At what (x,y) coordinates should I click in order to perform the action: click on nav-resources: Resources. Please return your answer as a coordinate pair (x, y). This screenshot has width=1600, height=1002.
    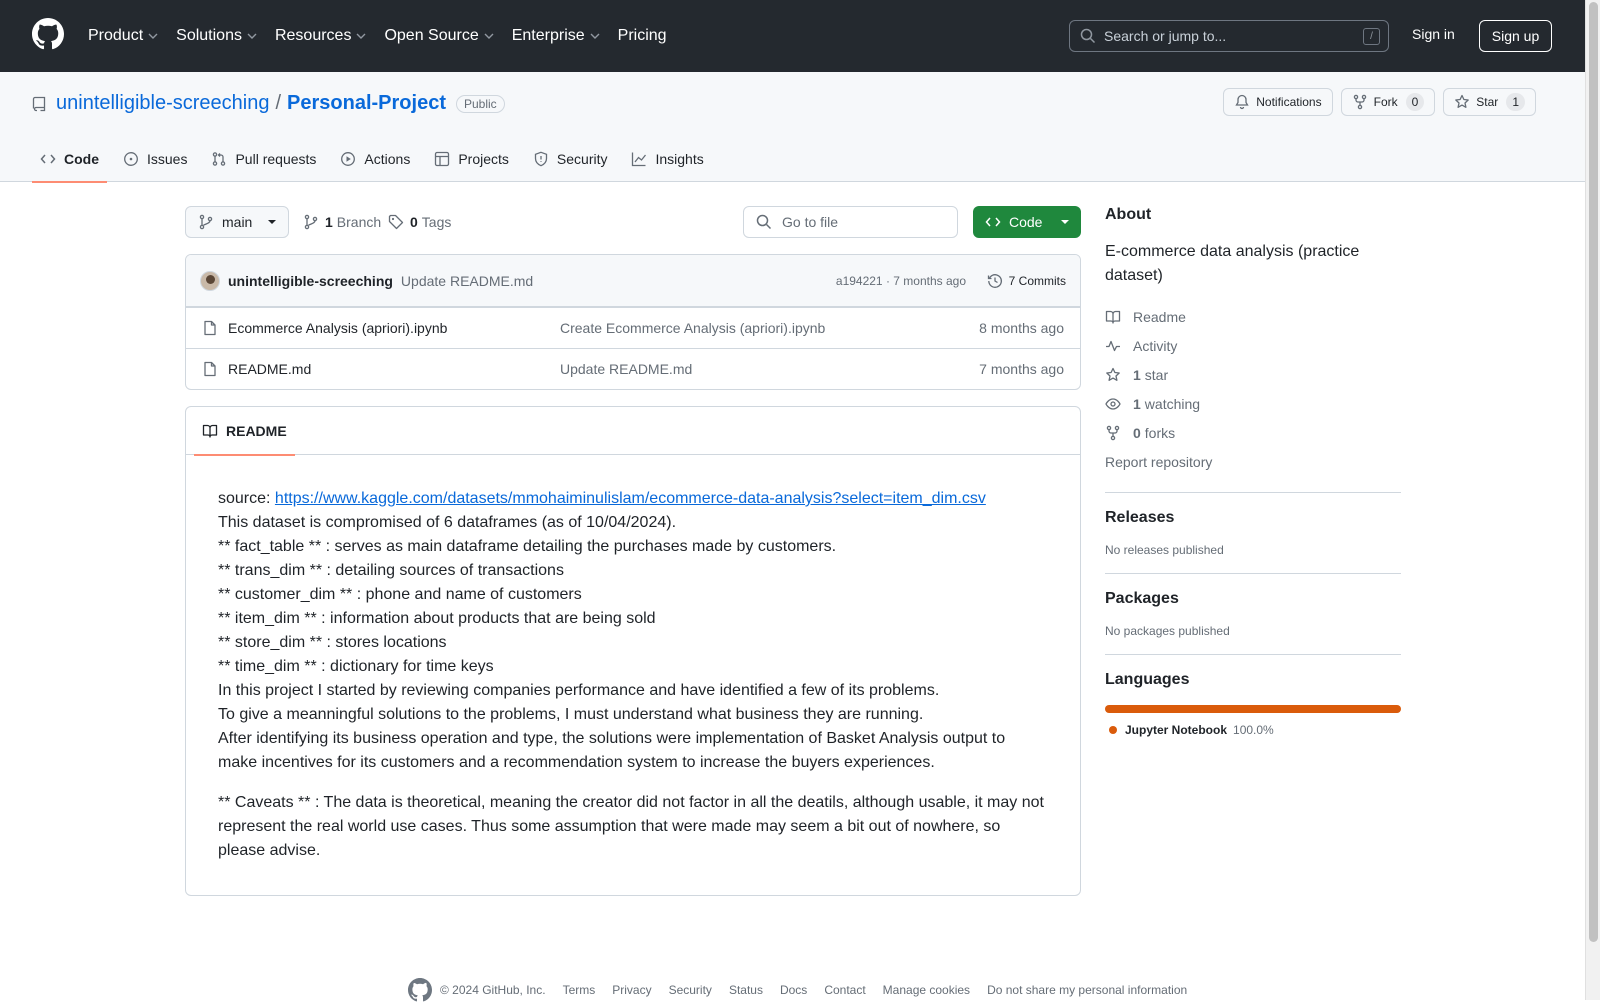
    Looking at the image, I should click on (320, 36).